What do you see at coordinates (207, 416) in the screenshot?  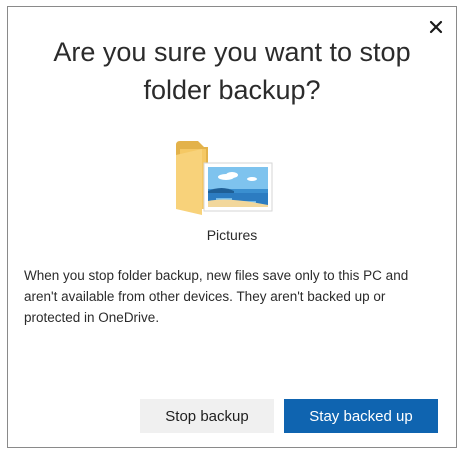 I see `stop-backup-button: Stop backup` at bounding box center [207, 416].